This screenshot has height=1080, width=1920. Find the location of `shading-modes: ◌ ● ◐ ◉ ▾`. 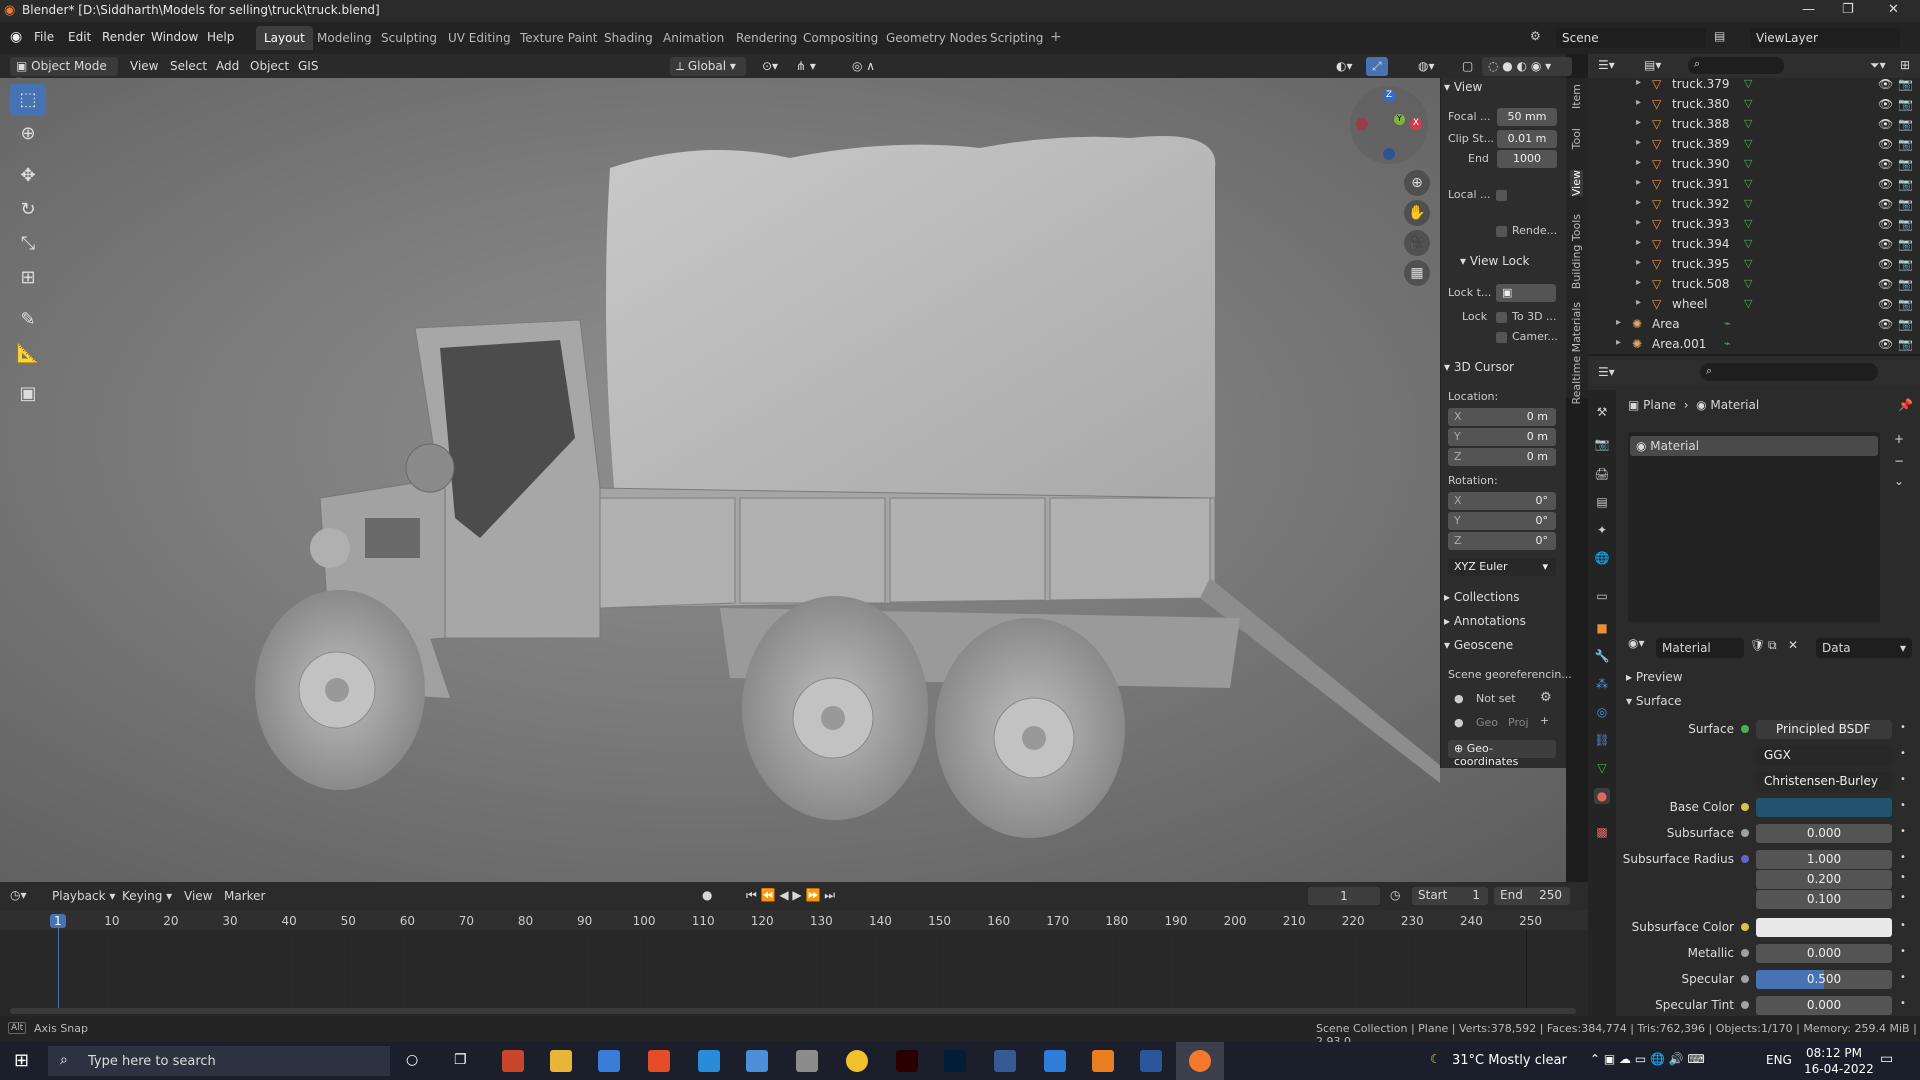

shading-modes: ◌ ● ◐ ◉ ▾ is located at coordinates (1527, 66).